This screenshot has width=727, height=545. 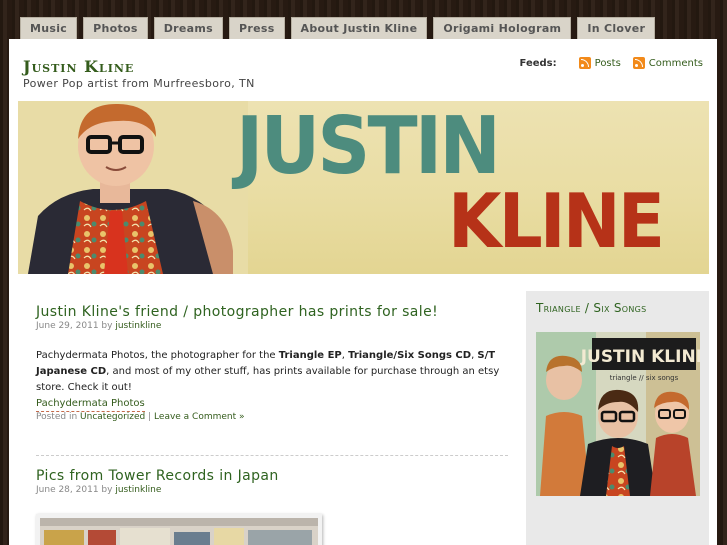 I want to click on feed-posts-link: Posts, so click(x=608, y=63).